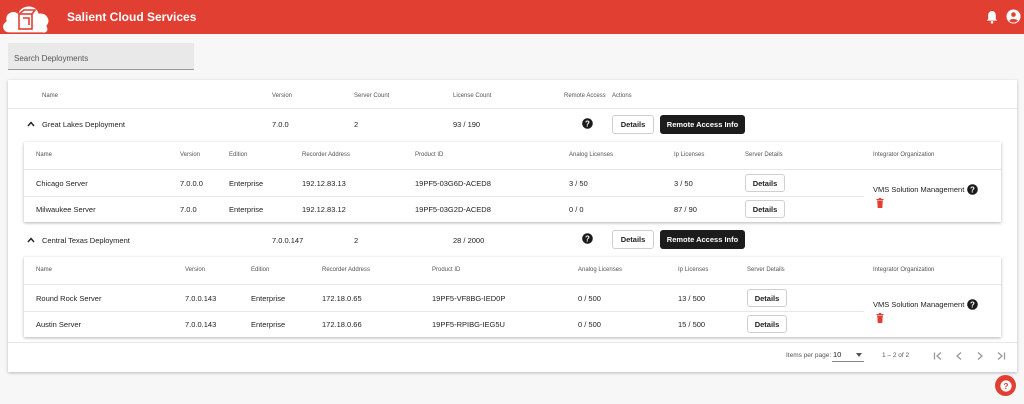 The image size is (1024, 404). What do you see at coordinates (896, 355) in the screenshot?
I see `range-label: 1 – 2 of 2` at bounding box center [896, 355].